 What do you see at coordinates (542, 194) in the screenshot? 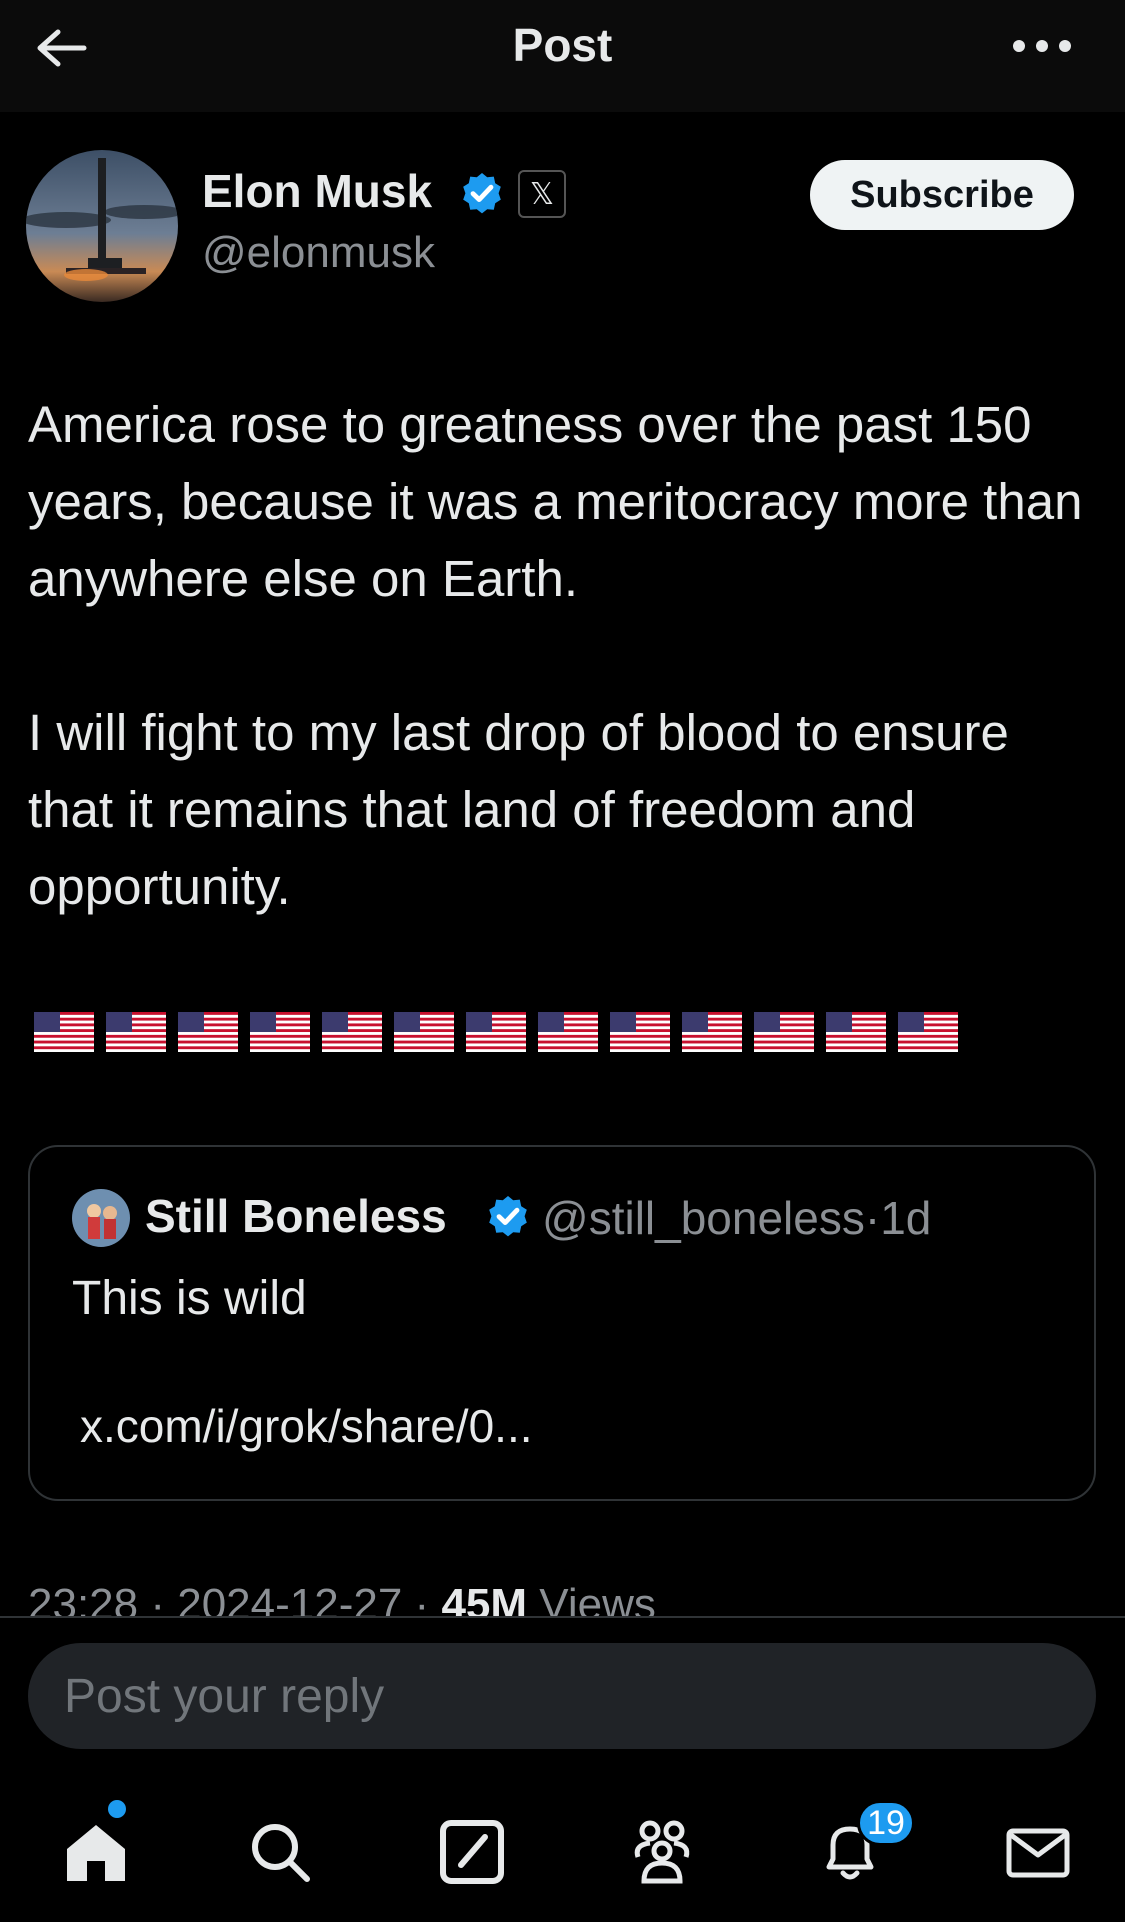
I see `affiliation-badge: 𝕏` at bounding box center [542, 194].